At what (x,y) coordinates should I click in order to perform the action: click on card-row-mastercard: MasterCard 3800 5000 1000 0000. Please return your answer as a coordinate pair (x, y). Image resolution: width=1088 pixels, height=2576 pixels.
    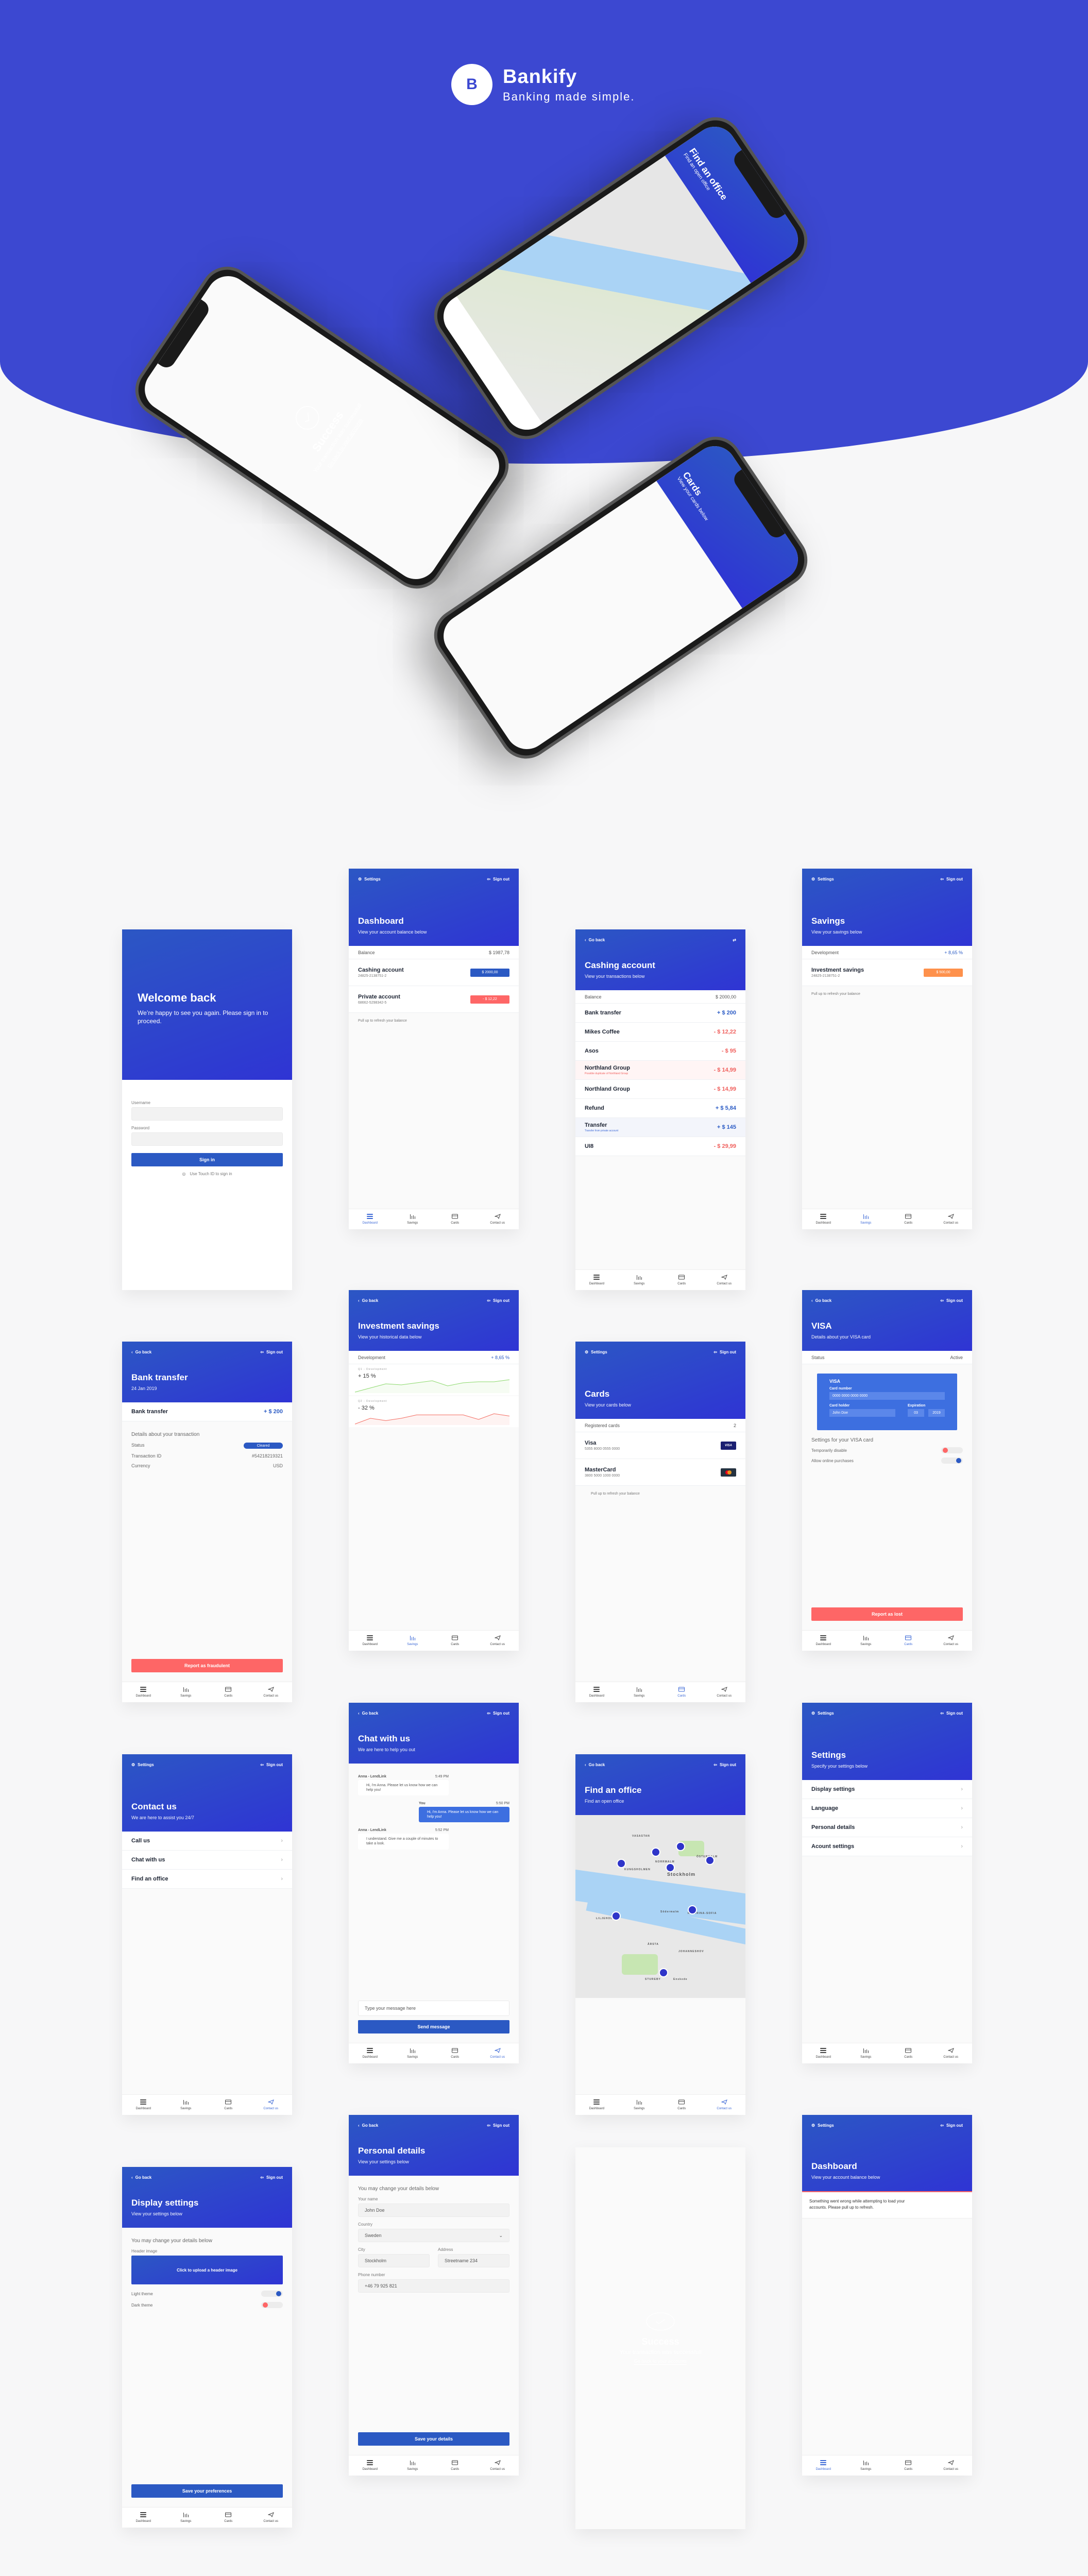
    Looking at the image, I should click on (660, 1472).